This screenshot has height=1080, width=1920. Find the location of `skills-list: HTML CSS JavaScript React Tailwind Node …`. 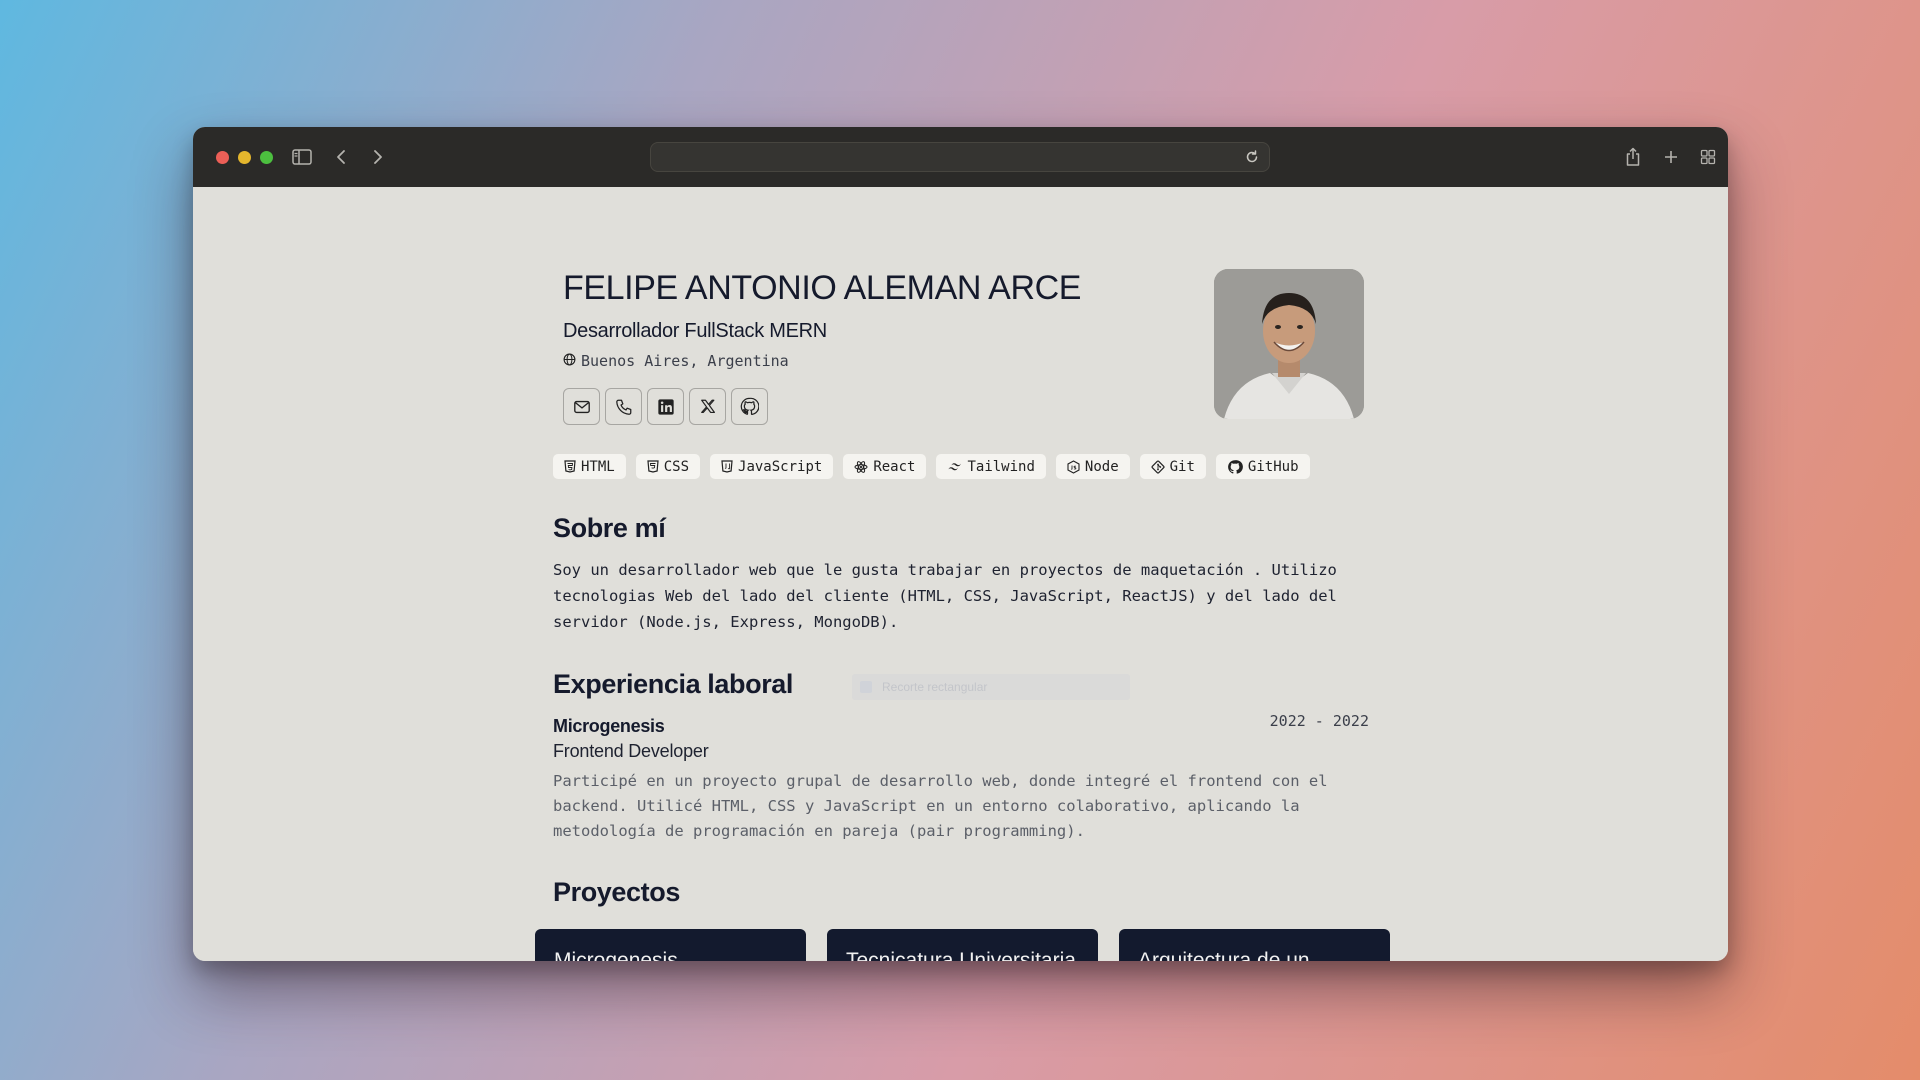

skills-list: HTML CSS JavaScript React Tailwind Node … is located at coordinates (931, 466).